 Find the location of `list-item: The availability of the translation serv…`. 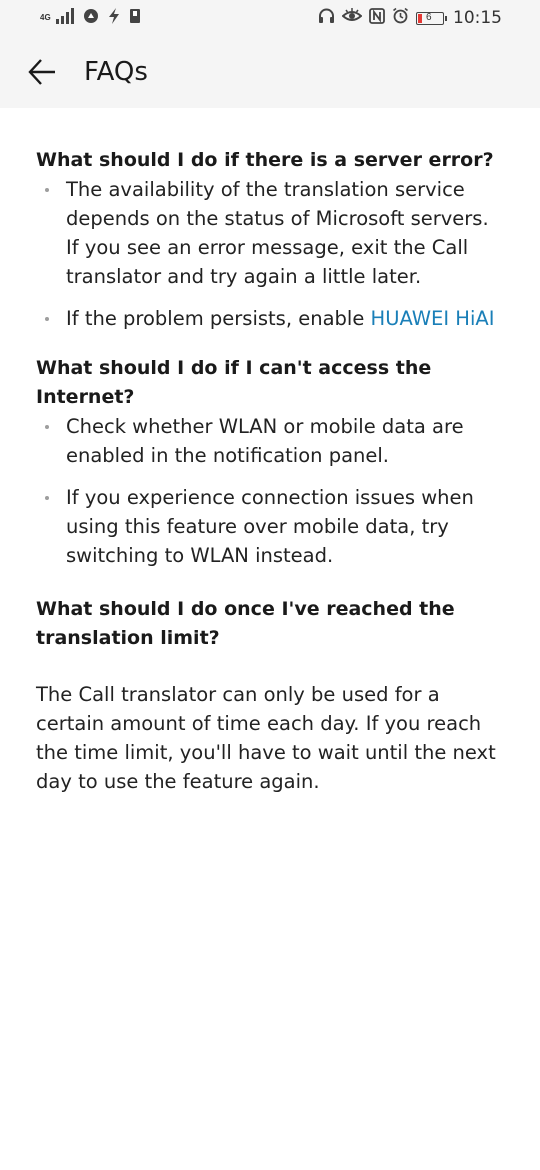

list-item: The availability of the translation serv… is located at coordinates (271, 233).